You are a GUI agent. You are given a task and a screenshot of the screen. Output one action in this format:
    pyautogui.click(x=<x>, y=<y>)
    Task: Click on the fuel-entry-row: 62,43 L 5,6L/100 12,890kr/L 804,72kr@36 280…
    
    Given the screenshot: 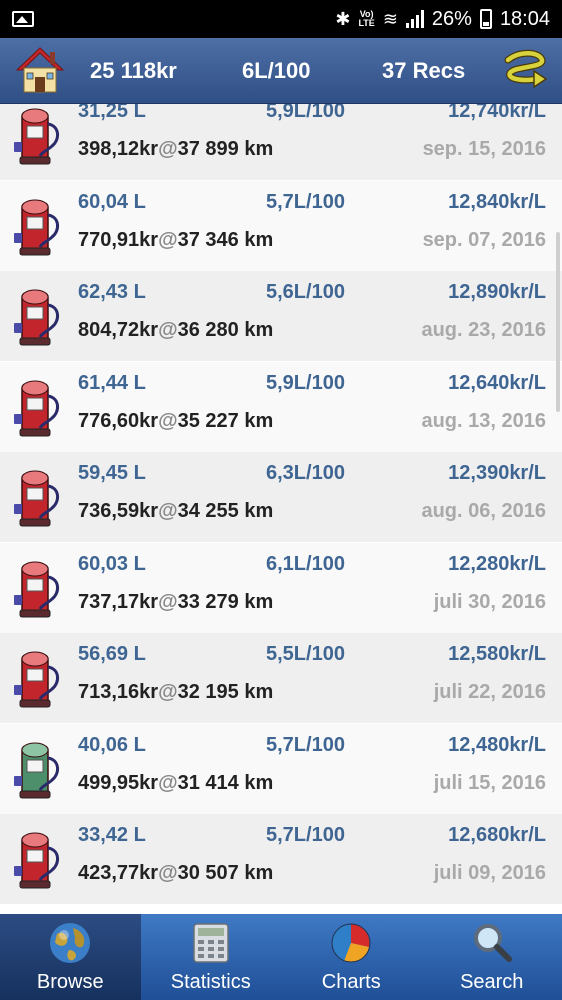 What is the action you would take?
    pyautogui.click(x=281, y=316)
    